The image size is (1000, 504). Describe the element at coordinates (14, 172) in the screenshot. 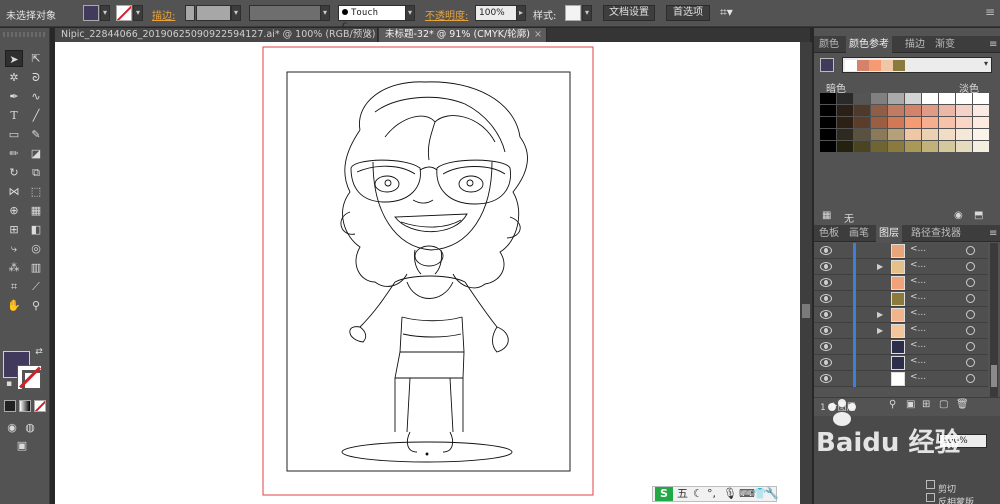

I see `rotate-tool-icon: ↻` at that location.